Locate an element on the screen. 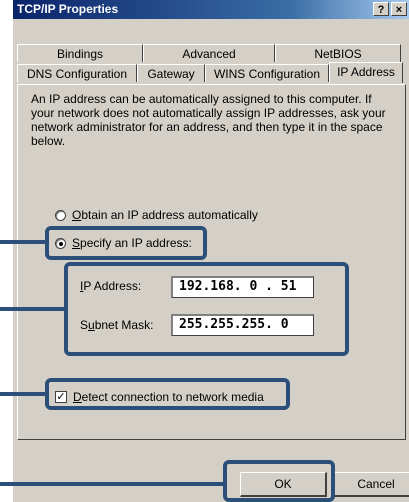 The width and height of the screenshot is (409, 502). tab-bindings: Bindings is located at coordinates (80, 53).